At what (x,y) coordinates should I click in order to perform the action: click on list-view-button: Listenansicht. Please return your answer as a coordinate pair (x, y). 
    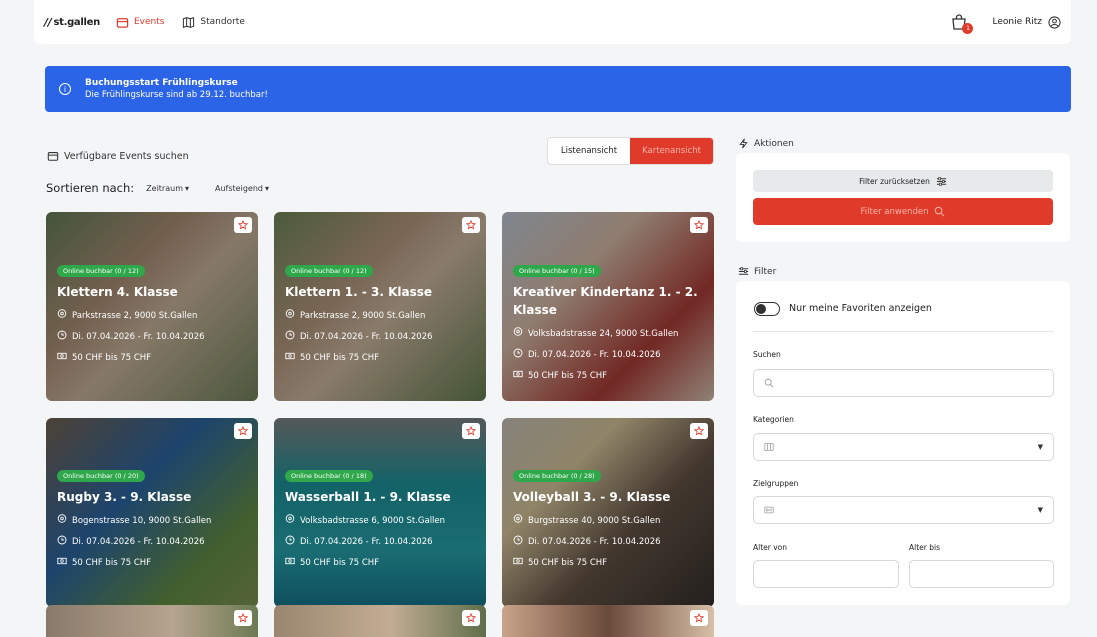
    Looking at the image, I should click on (589, 151).